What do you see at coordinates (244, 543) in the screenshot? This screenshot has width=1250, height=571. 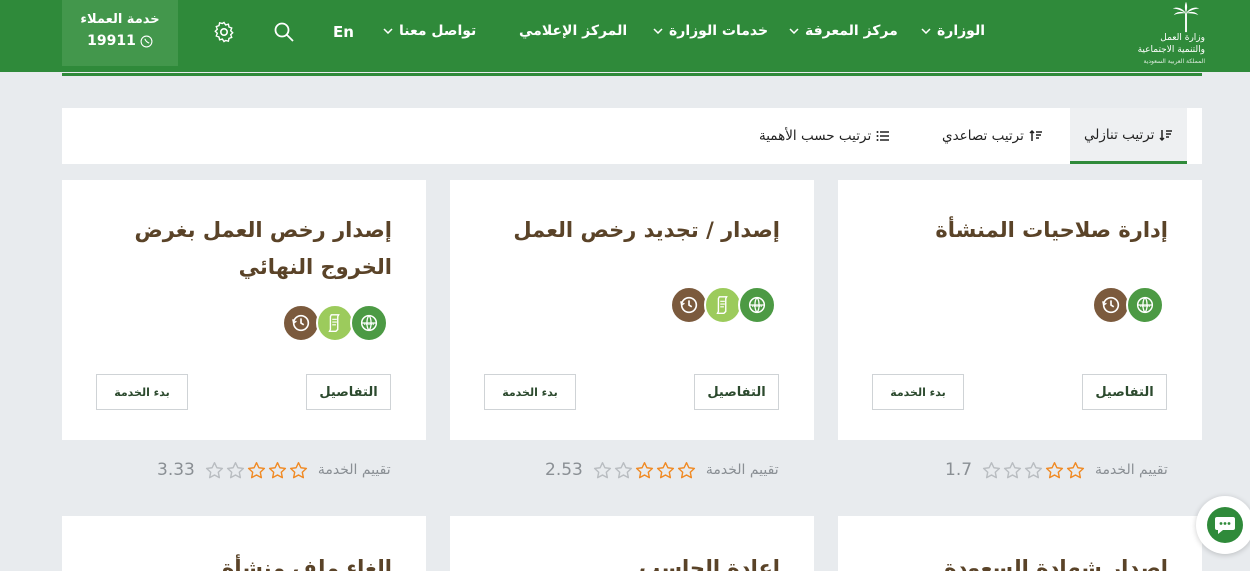 I see `service-card: الغاء ملف منشأة` at bounding box center [244, 543].